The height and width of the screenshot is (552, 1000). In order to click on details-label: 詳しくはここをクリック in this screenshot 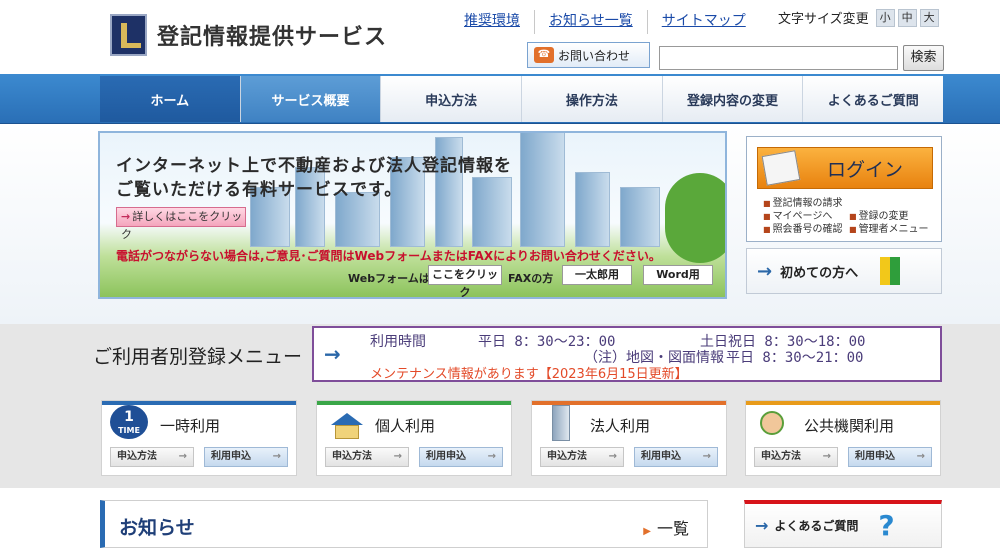, I will do `click(182, 225)`.